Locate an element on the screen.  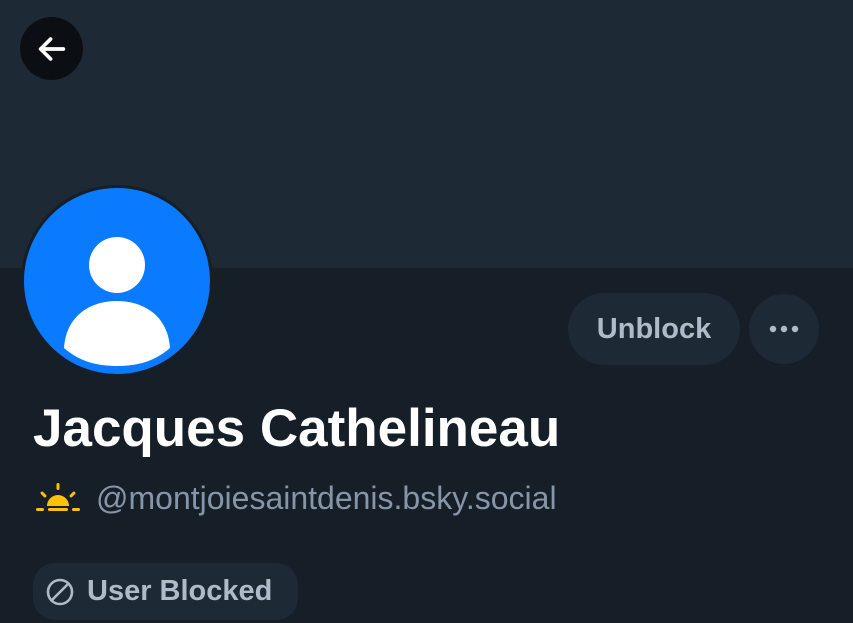
unblock-button-label: Unblock is located at coordinates (654, 328).